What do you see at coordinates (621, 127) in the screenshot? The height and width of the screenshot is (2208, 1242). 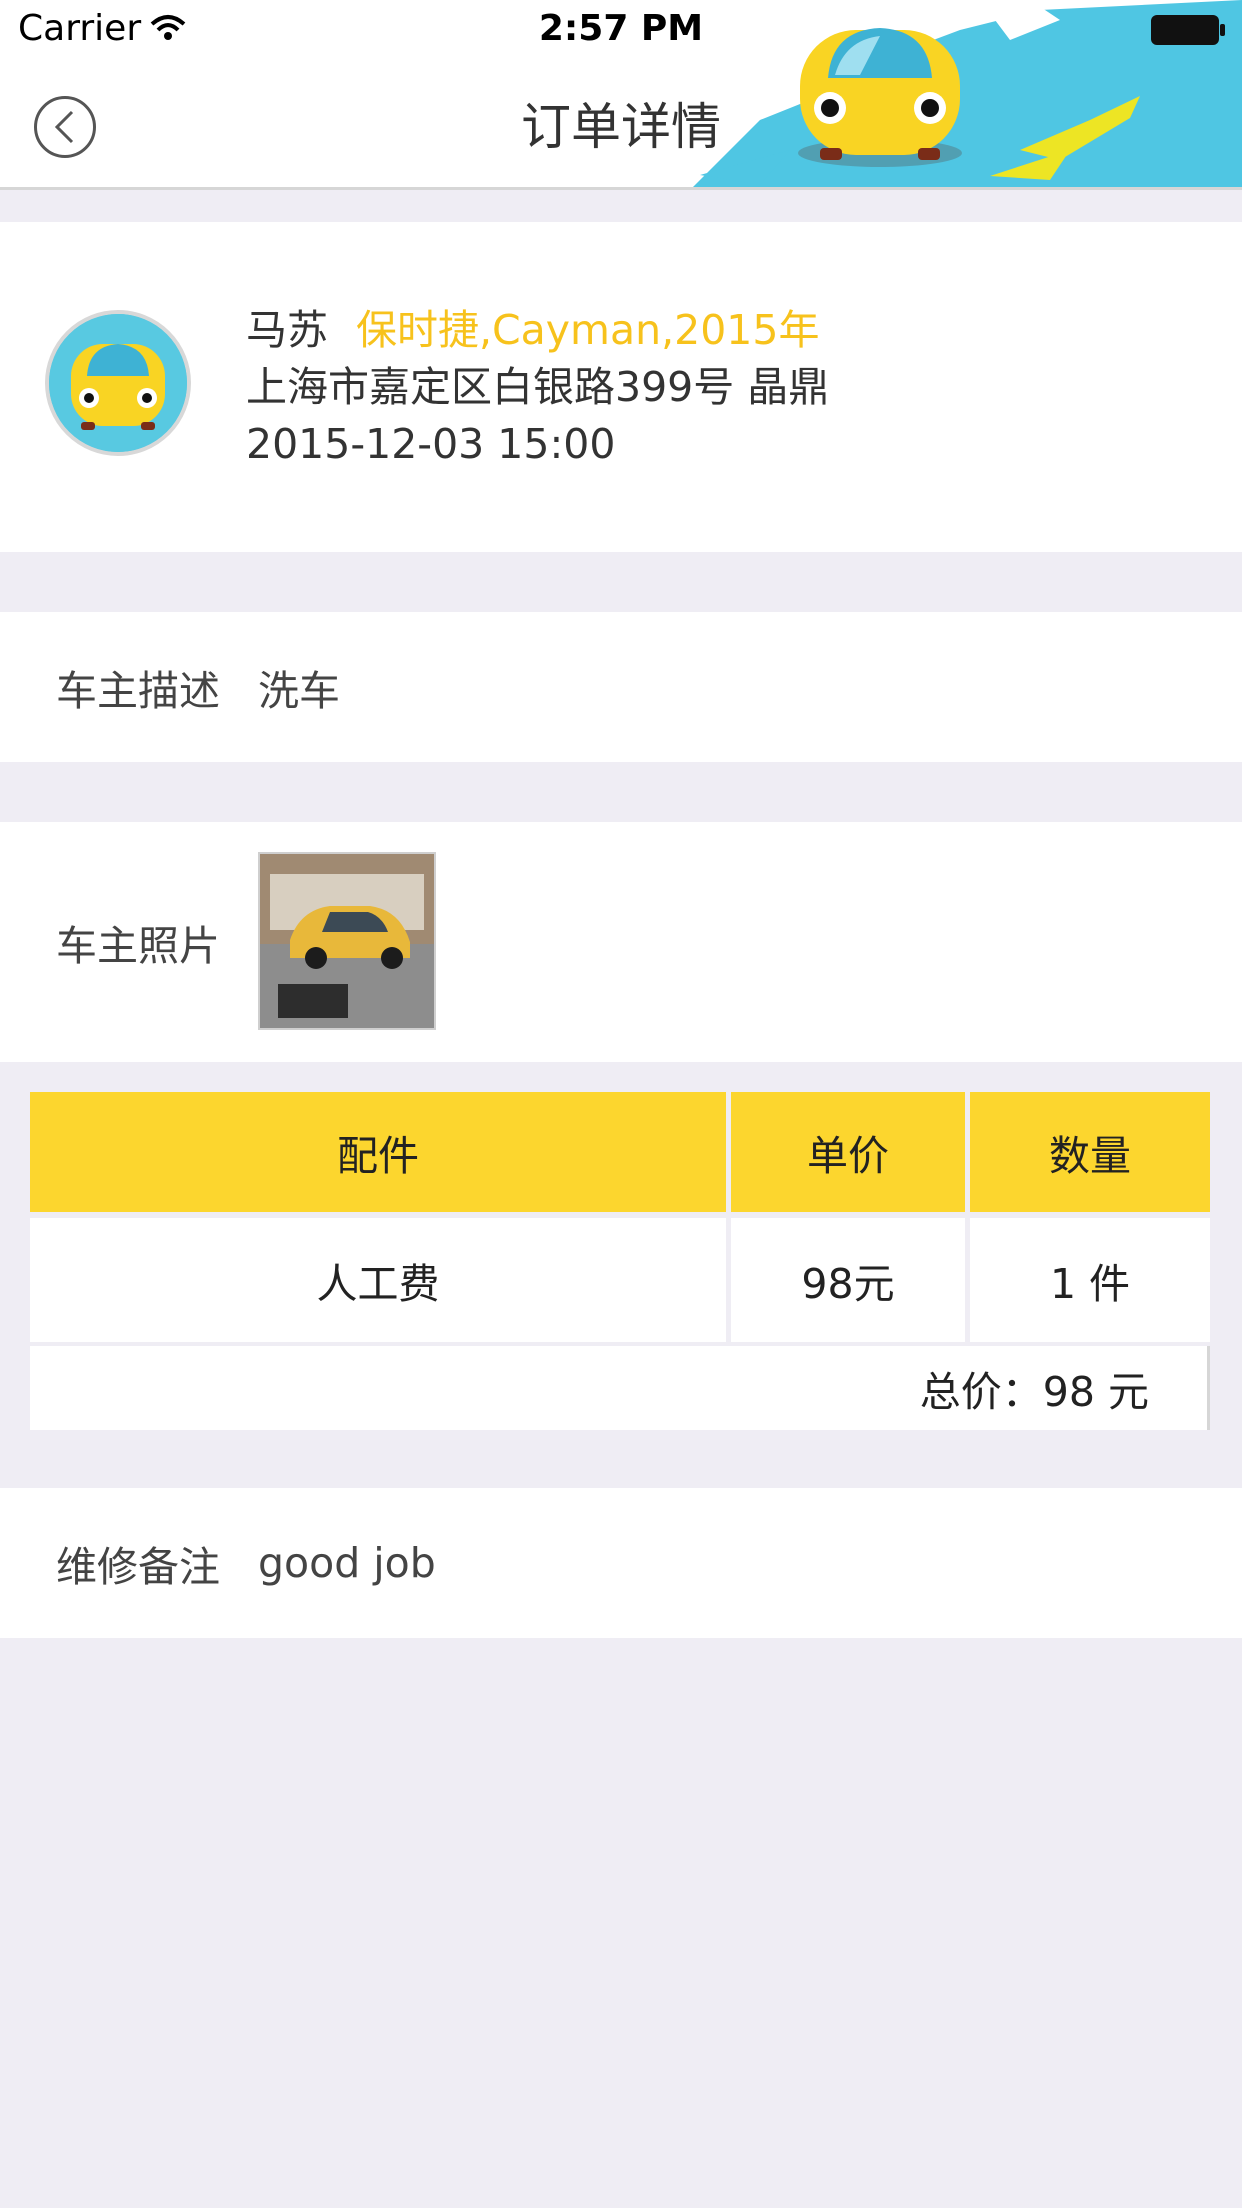 I see `page-title: 订单详情` at bounding box center [621, 127].